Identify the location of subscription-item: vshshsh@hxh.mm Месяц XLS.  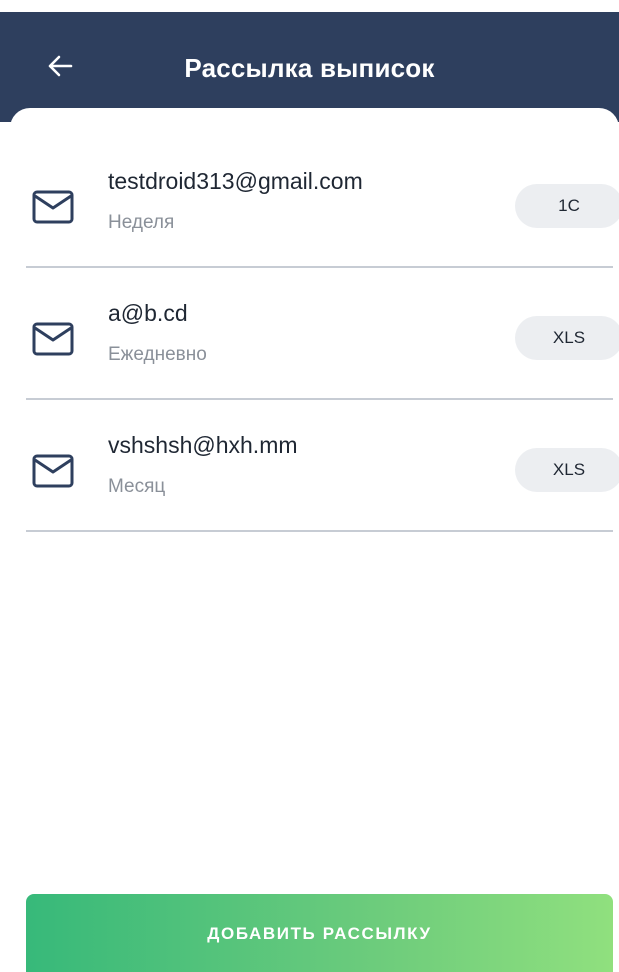
(322, 466).